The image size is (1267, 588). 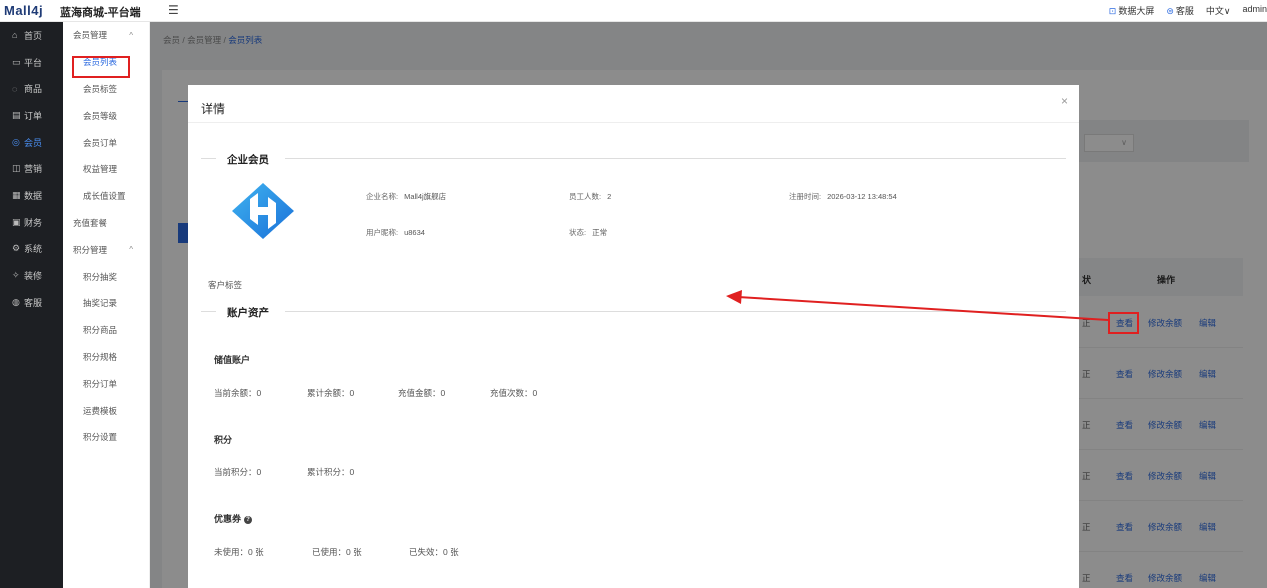 I want to click on recharge-times: 充值次数：0, so click(x=514, y=393).